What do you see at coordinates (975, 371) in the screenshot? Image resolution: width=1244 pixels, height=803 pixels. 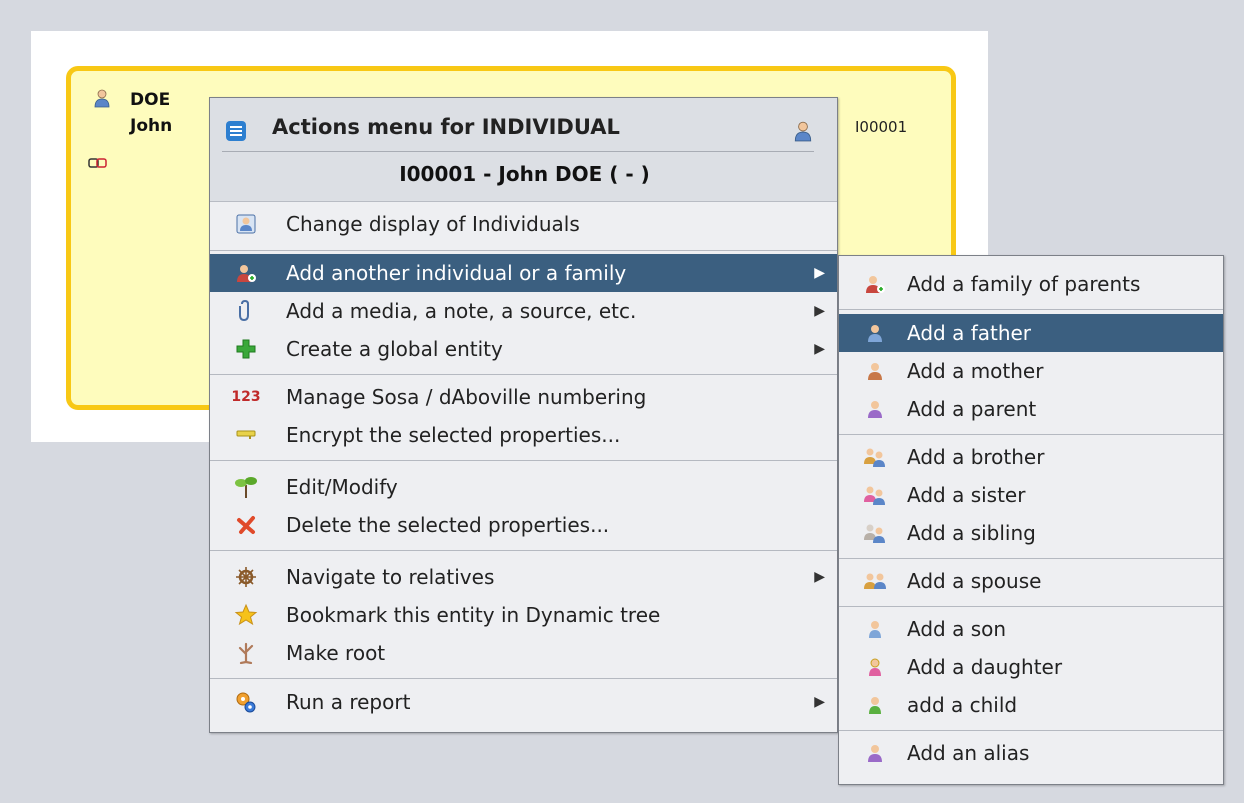 I see `submenu-item-label: Add a mother` at bounding box center [975, 371].